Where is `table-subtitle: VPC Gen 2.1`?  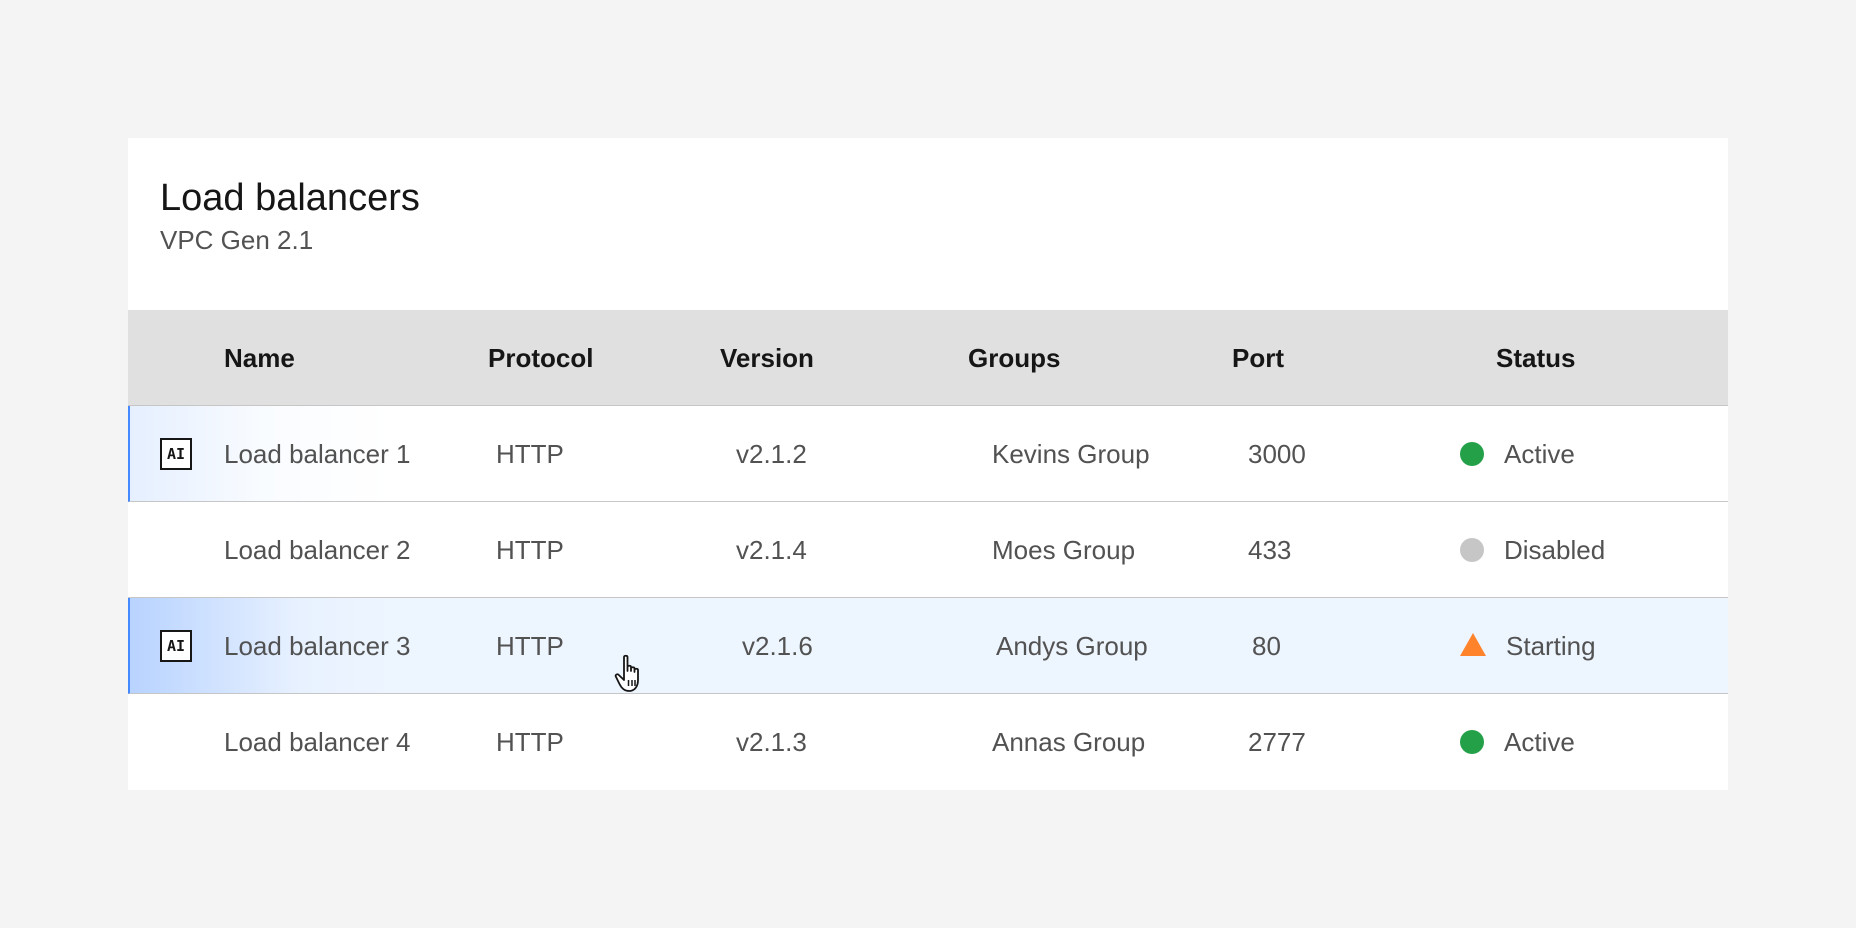 table-subtitle: VPC Gen 2.1 is located at coordinates (237, 240).